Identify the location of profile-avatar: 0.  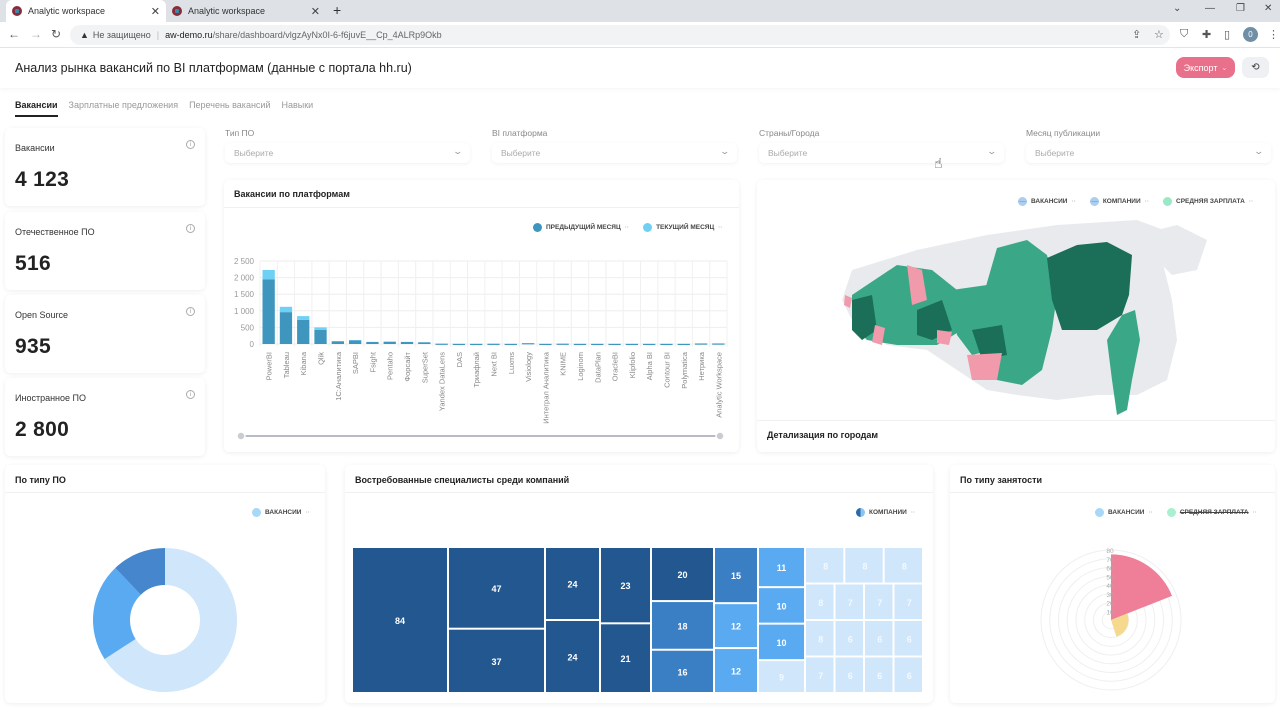
(1250, 34).